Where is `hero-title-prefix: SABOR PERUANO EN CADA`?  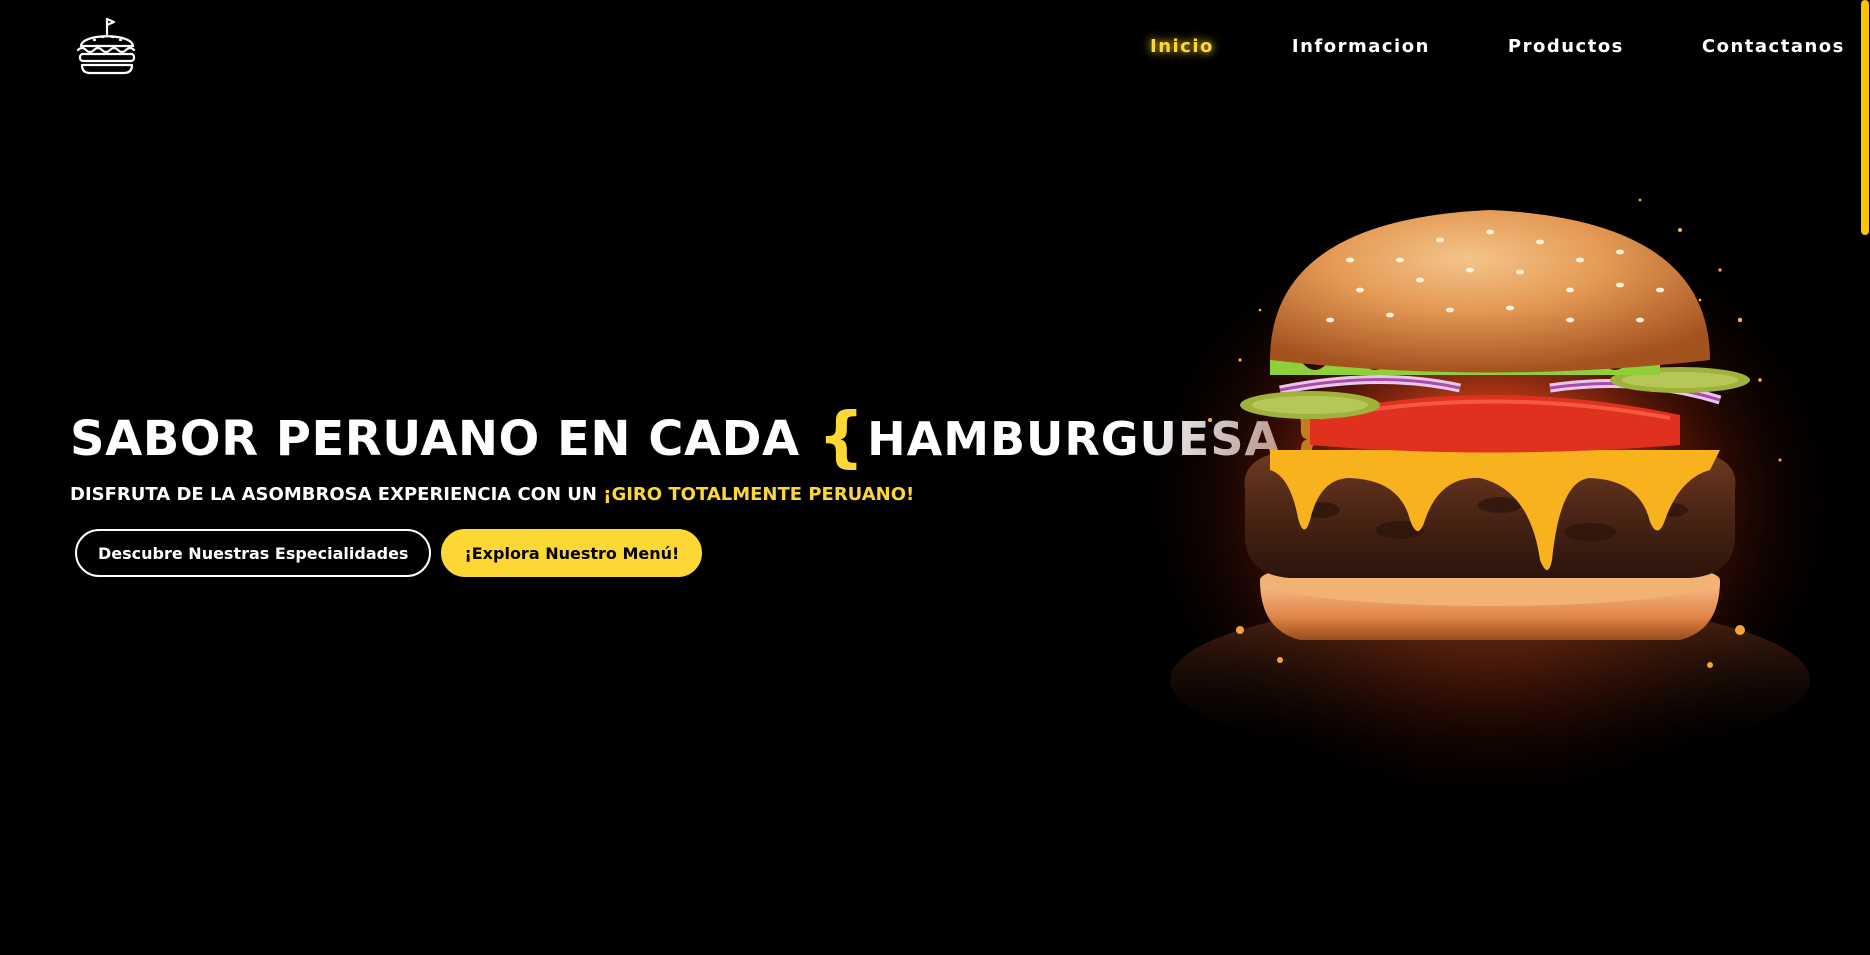
hero-title-prefix: SABOR PERUANO EN CADA is located at coordinates (435, 439).